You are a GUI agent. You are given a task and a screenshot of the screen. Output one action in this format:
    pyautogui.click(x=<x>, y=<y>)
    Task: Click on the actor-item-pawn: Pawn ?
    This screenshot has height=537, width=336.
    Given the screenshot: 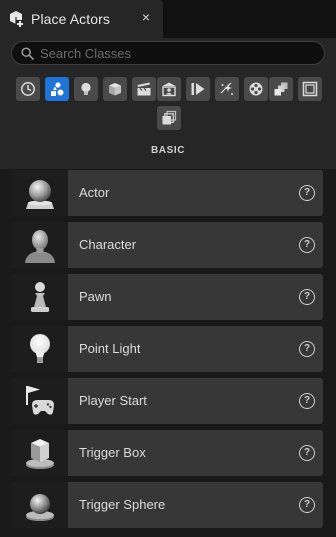 What is the action you would take?
    pyautogui.click(x=167, y=297)
    